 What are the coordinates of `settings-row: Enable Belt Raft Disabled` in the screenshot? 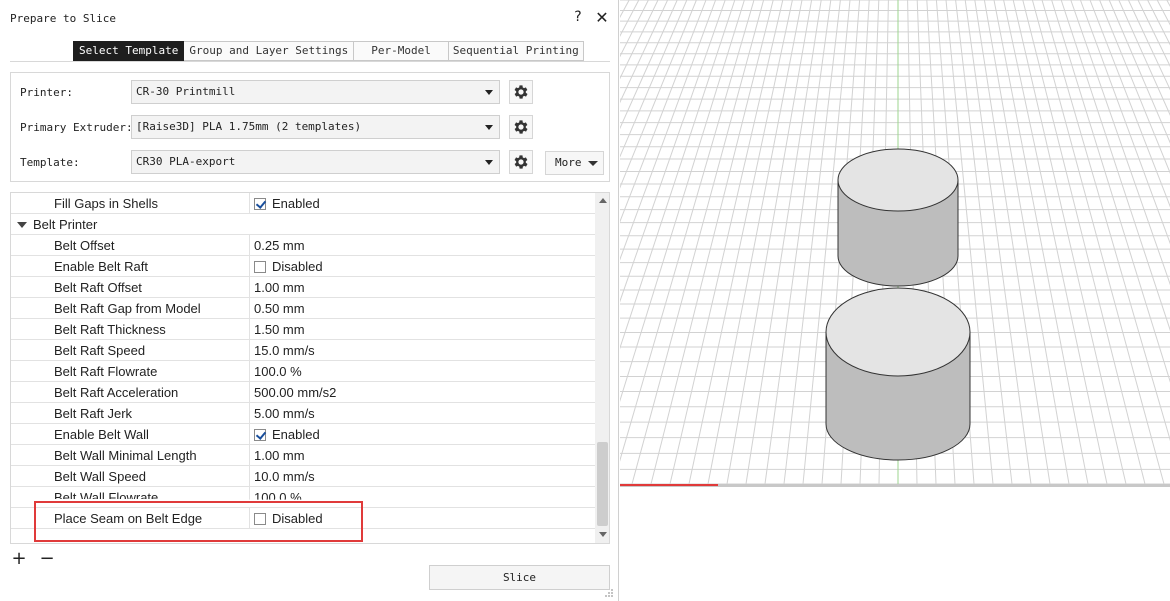 It's located at (303, 266).